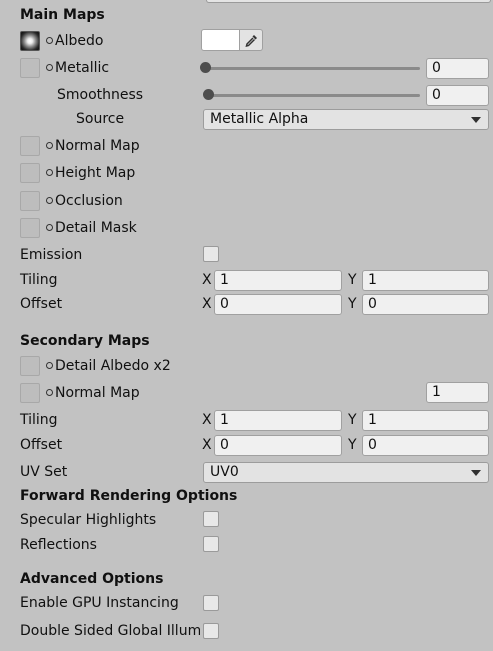 Image resolution: width=493 pixels, height=651 pixels. Describe the element at coordinates (30, 146) in the screenshot. I see `normal-map-texture-slot` at that location.